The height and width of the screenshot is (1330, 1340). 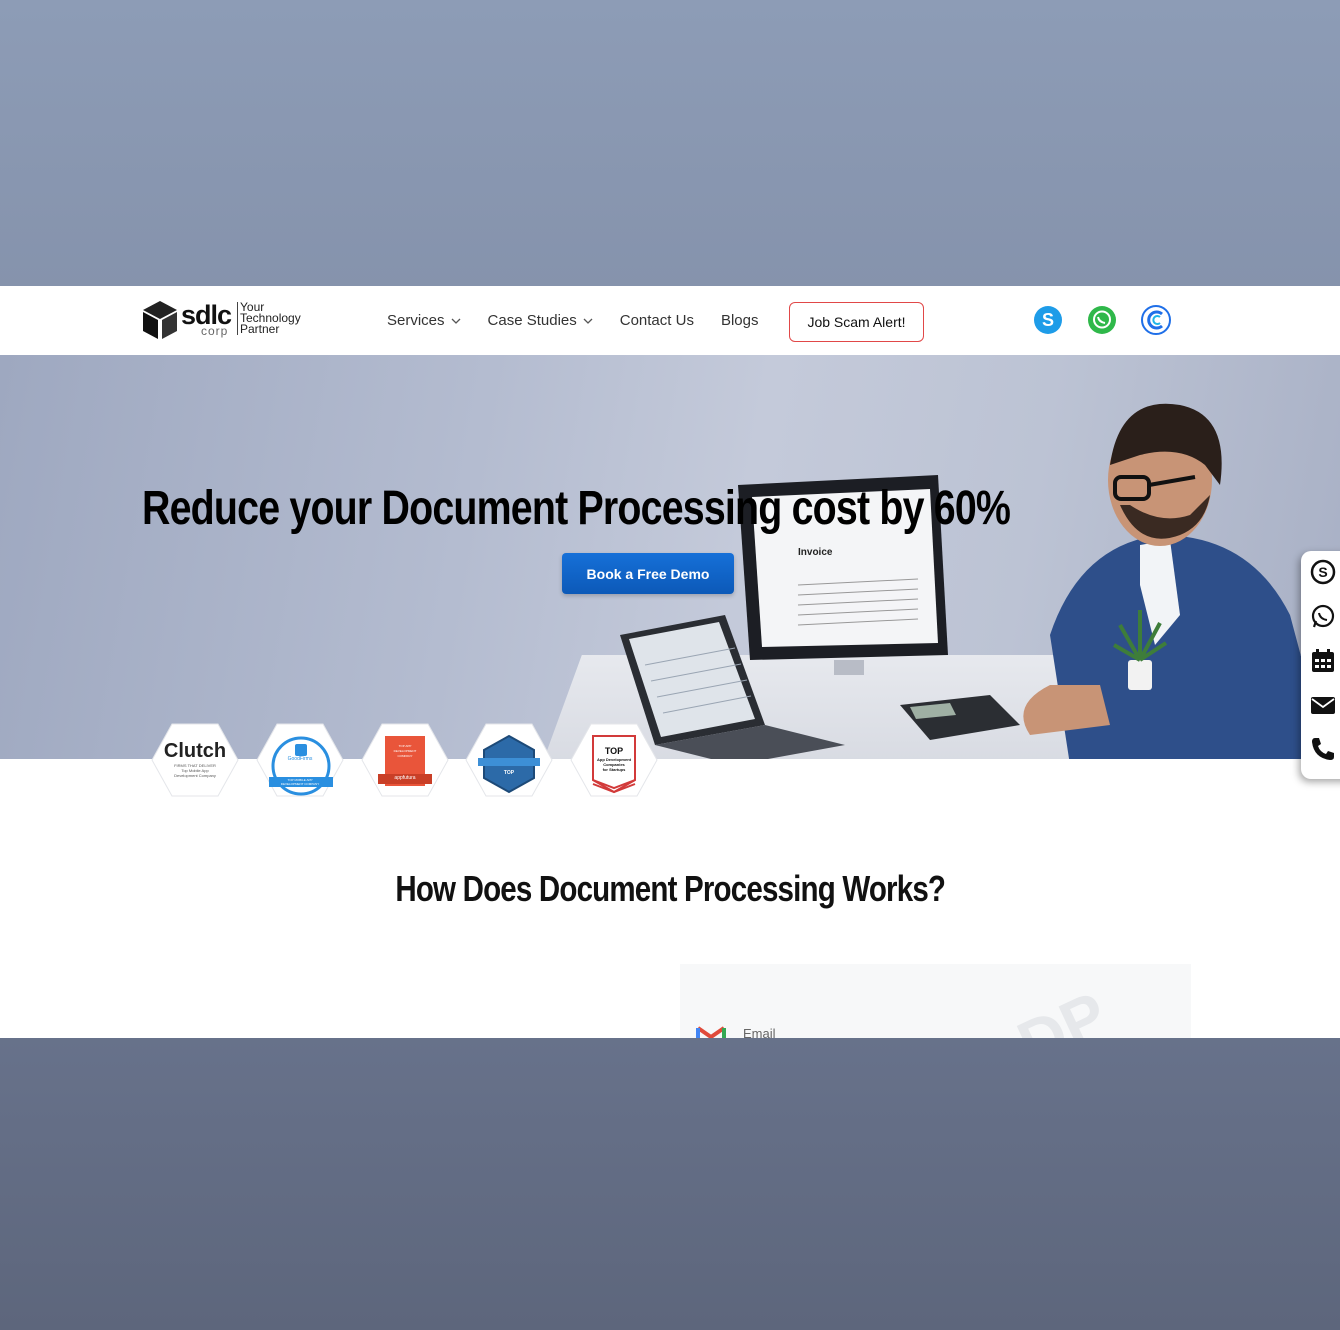 I want to click on badge-title: Clutch, so click(x=195, y=751).